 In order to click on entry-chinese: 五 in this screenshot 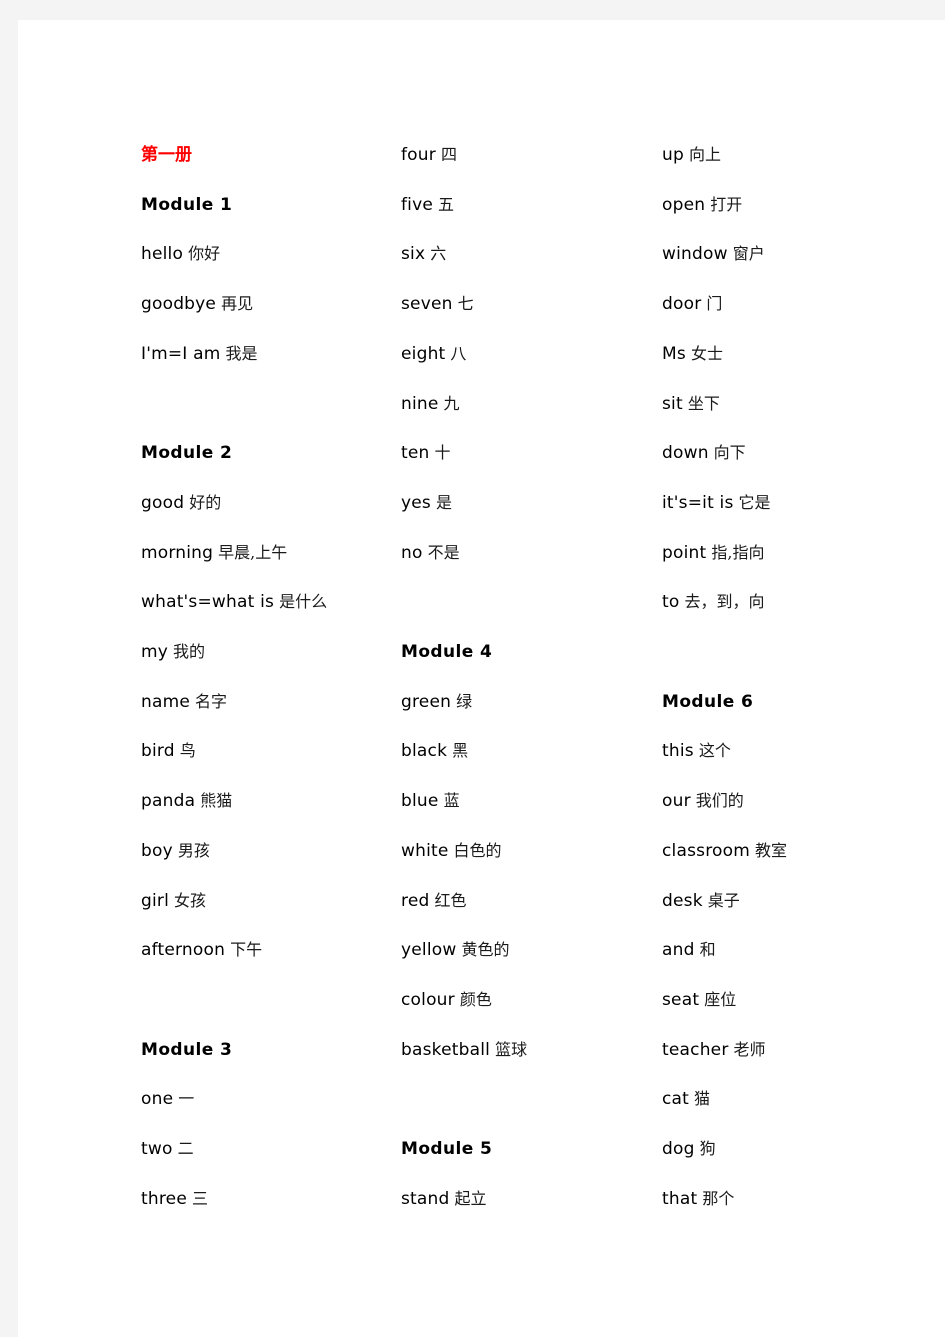, I will do `click(446, 204)`.